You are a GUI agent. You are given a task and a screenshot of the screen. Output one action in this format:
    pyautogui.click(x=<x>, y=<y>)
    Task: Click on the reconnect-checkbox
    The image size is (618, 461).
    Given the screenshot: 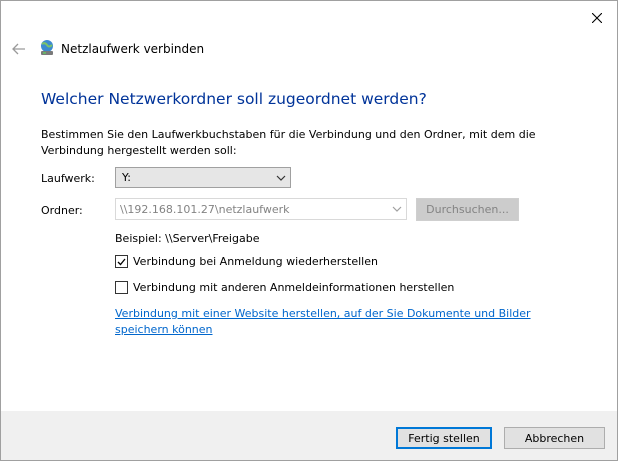 What is the action you would take?
    pyautogui.click(x=121, y=261)
    